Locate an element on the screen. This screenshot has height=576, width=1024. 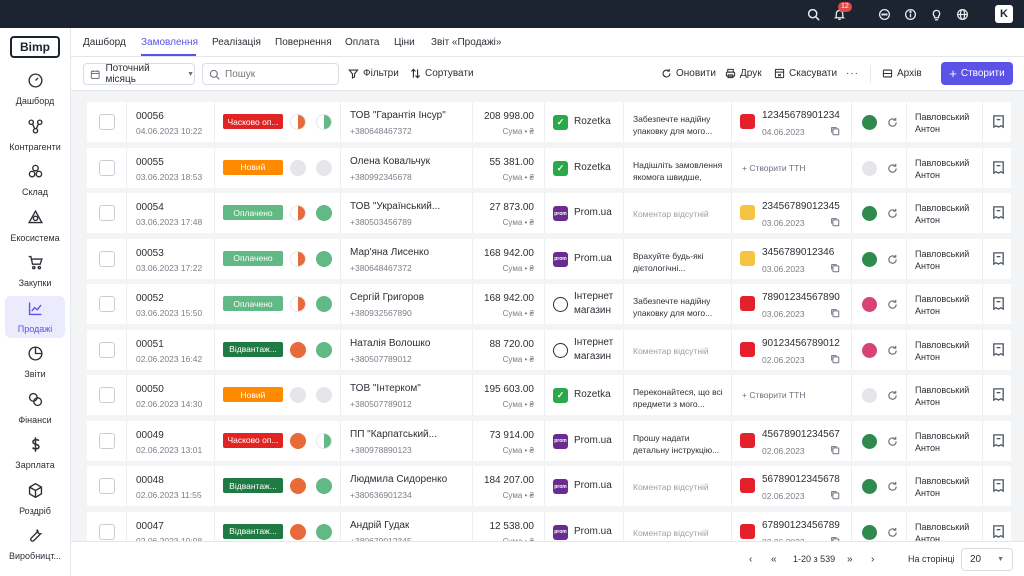
tab-payment: Оплата is located at coordinates (362, 42).